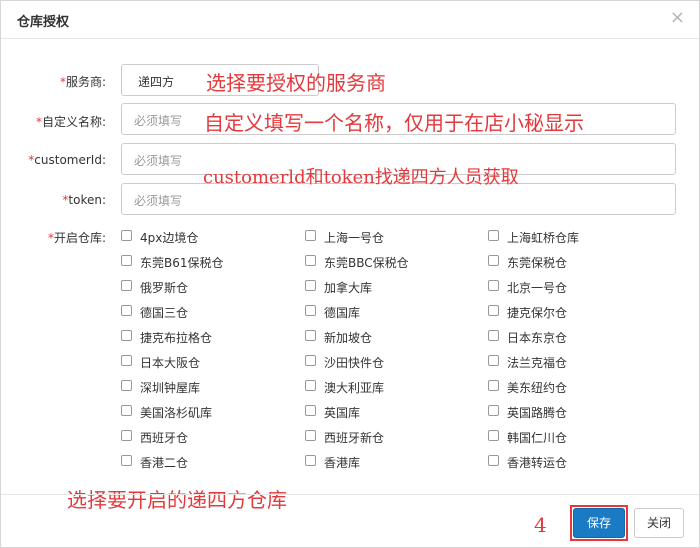 This screenshot has width=700, height=548. What do you see at coordinates (206, 237) in the screenshot?
I see `warehouse-checkbox-item: 4px边境仓` at bounding box center [206, 237].